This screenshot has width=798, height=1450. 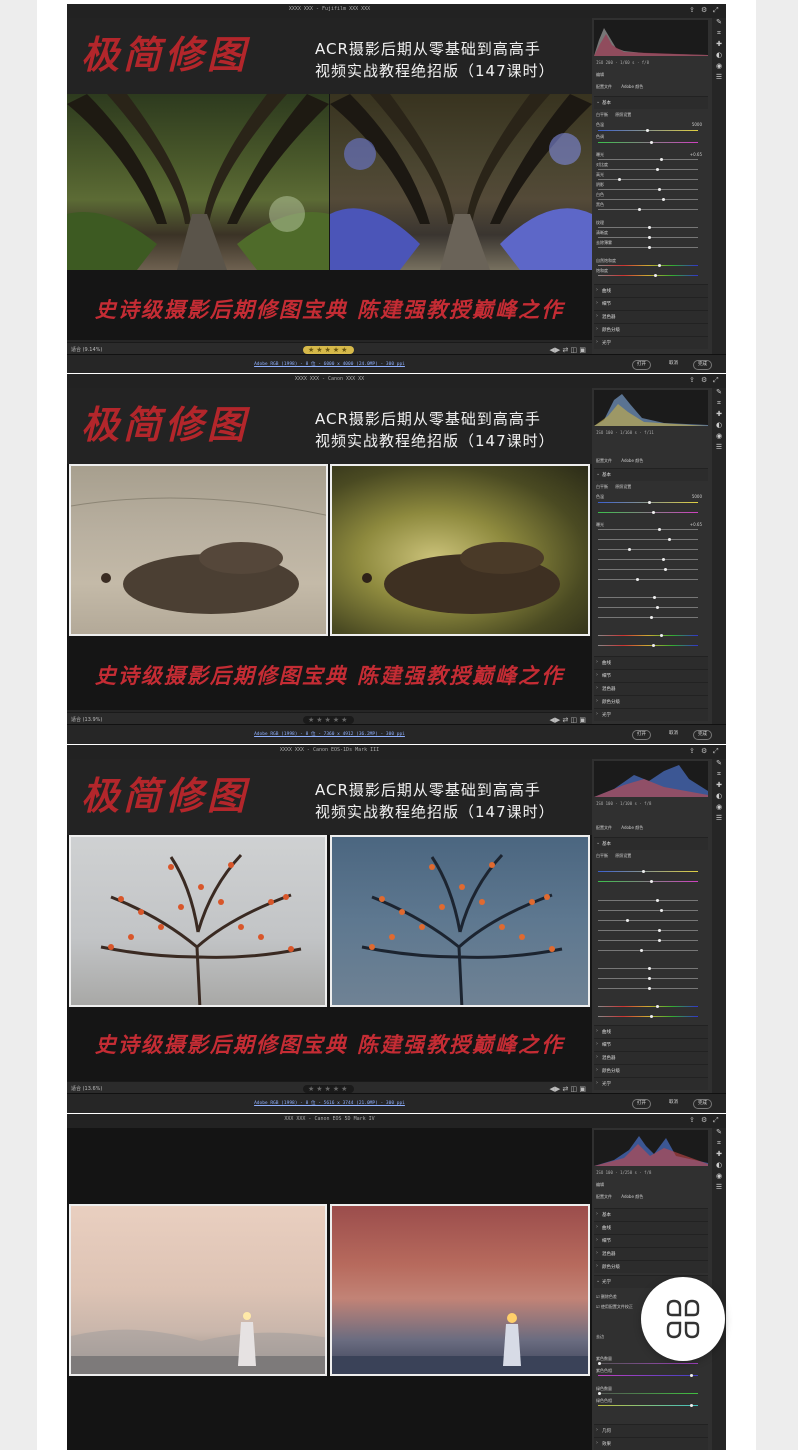 What do you see at coordinates (692, 10) in the screenshot?
I see `share-icon: ⇪` at bounding box center [692, 10].